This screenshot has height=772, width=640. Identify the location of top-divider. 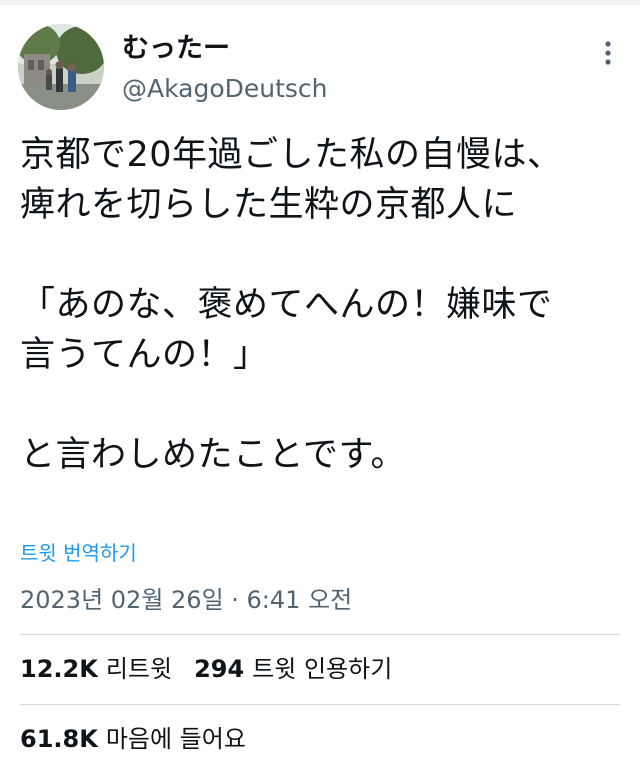
(320, 2).